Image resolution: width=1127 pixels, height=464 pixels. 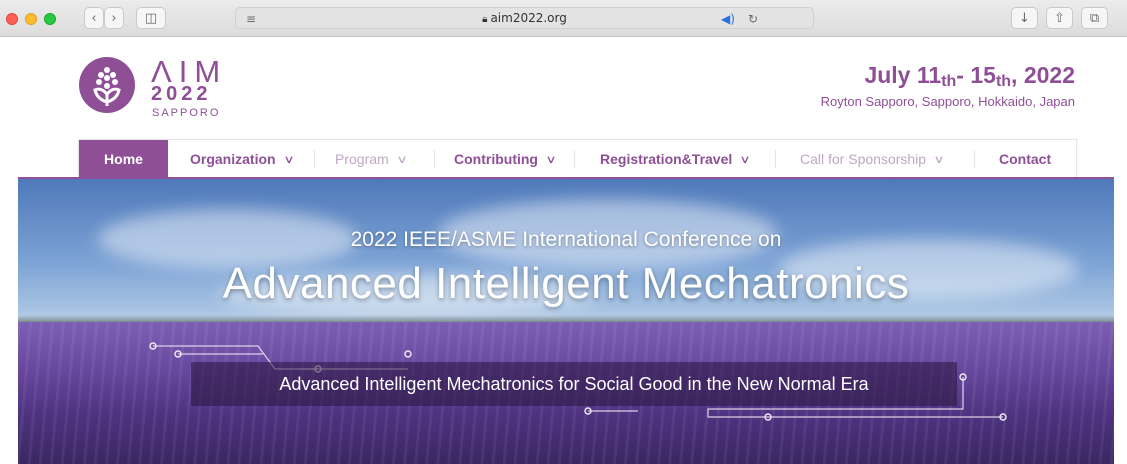 I want to click on circuit-decoration, so click(x=578, y=381).